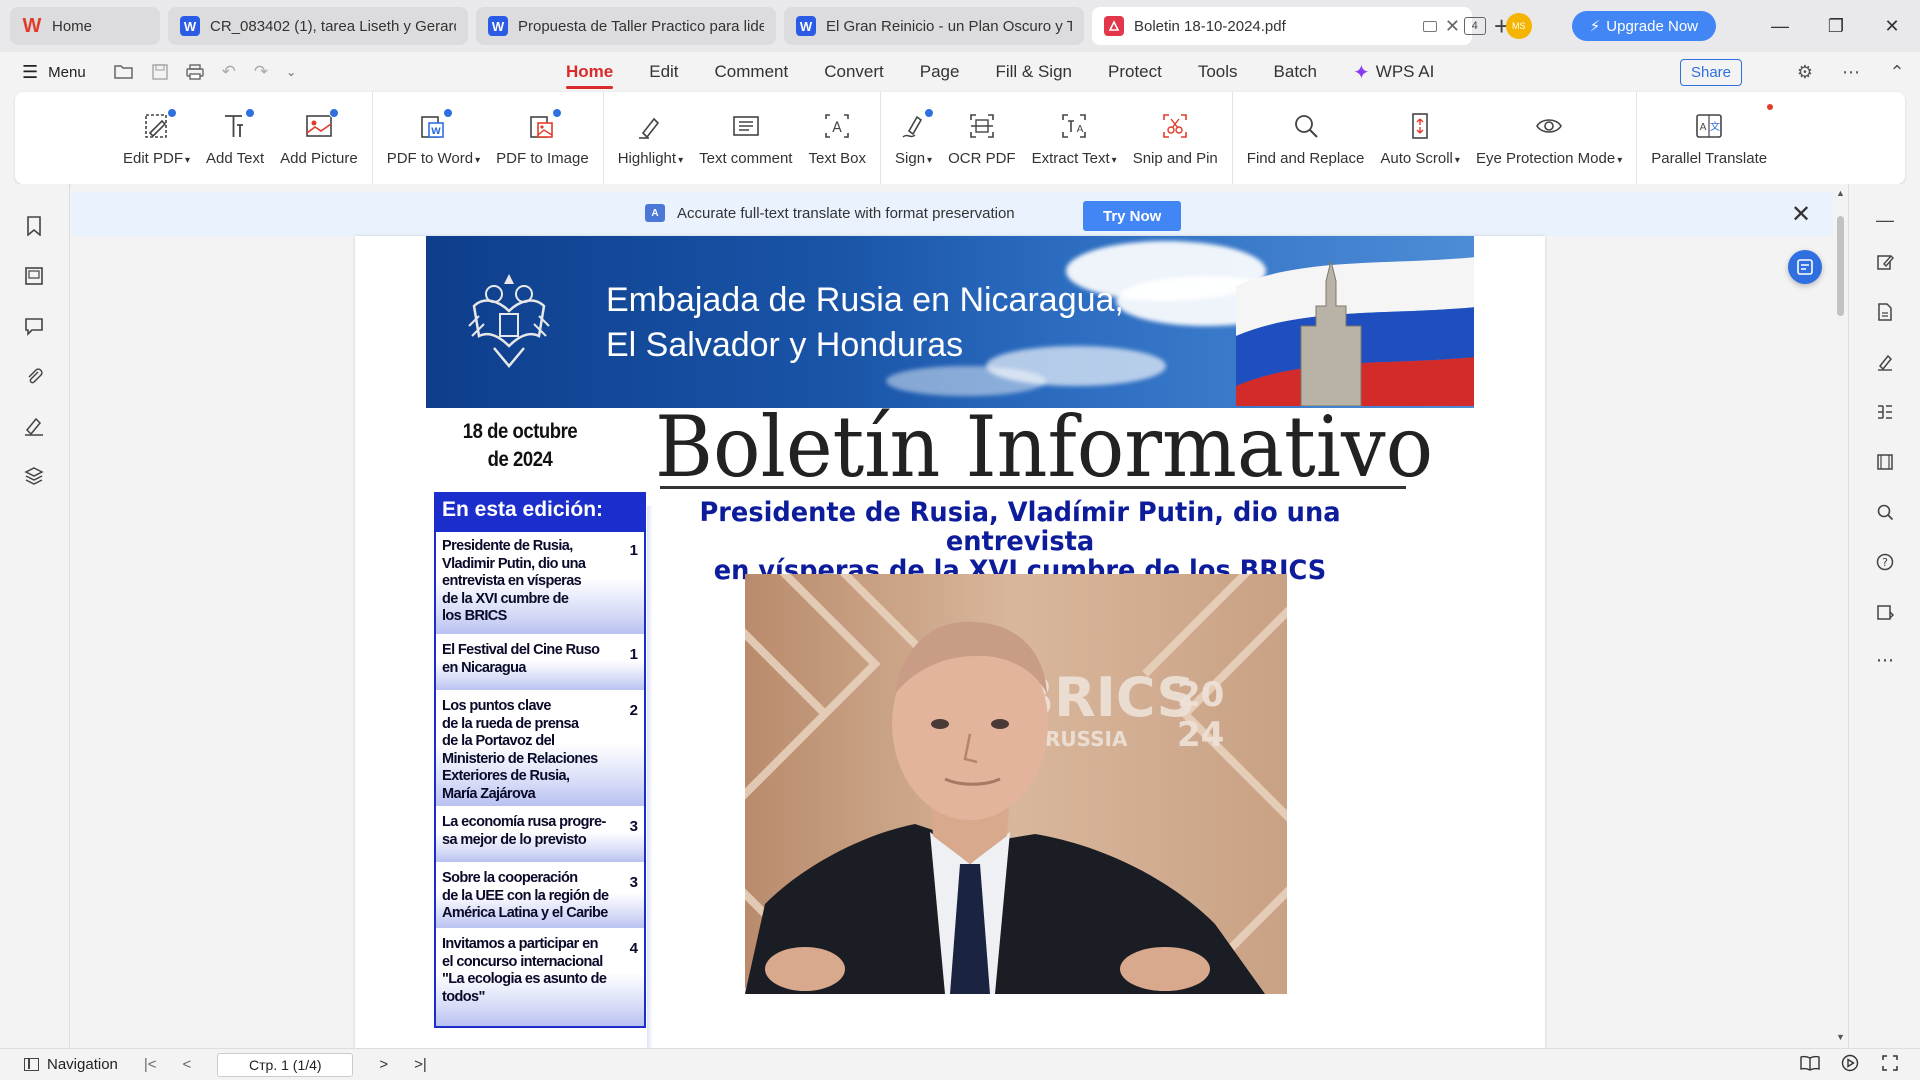  Describe the element at coordinates (1850, 1065) in the screenshot. I see `play-icon` at that location.